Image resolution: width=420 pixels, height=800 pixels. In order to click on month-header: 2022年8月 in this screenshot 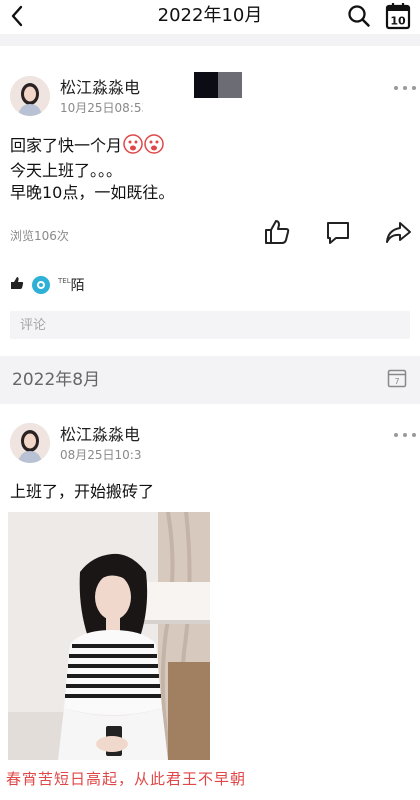, I will do `click(210, 380)`.